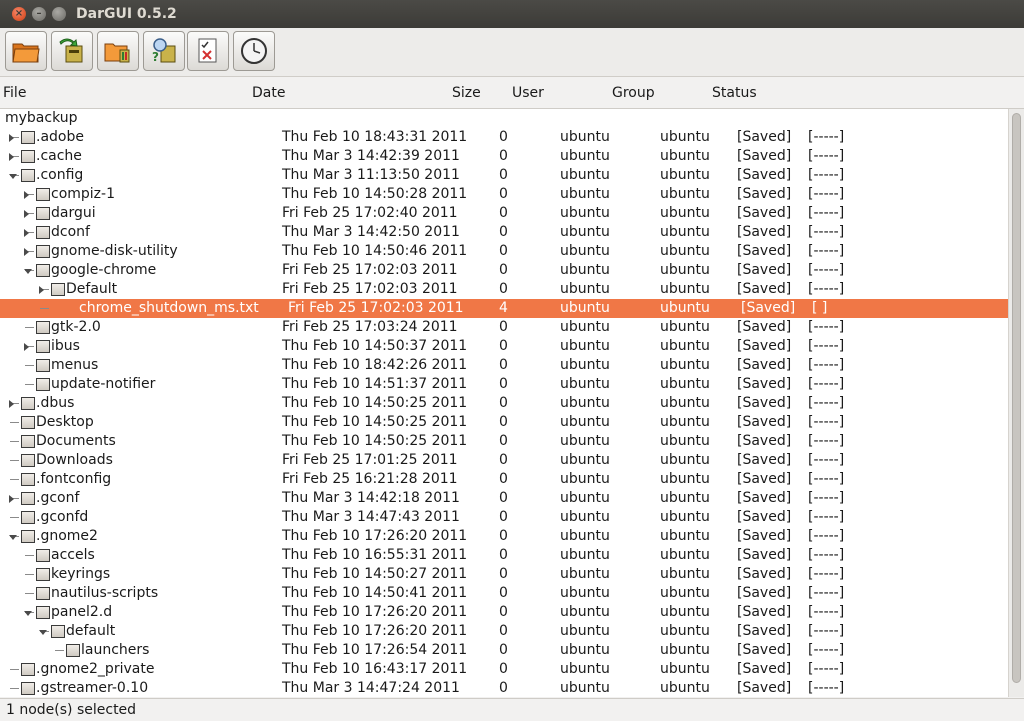 This screenshot has height=721, width=1024. What do you see at coordinates (28, 156) in the screenshot?
I see `folder-icon` at bounding box center [28, 156].